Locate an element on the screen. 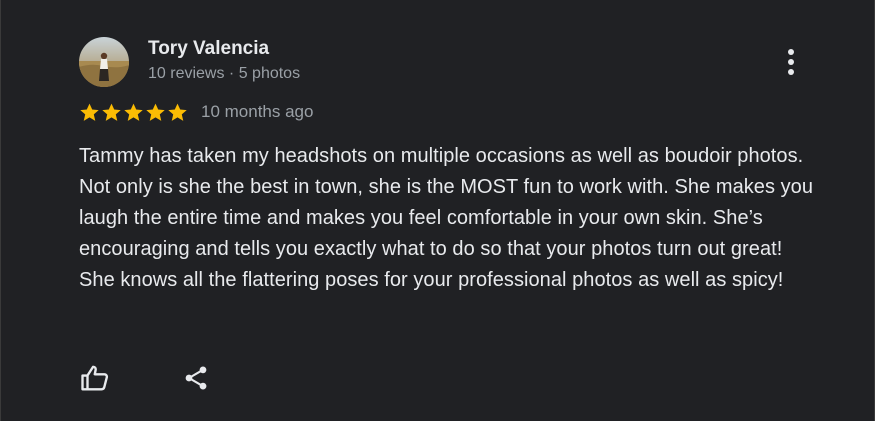  reviewer-avatar is located at coordinates (104, 62).